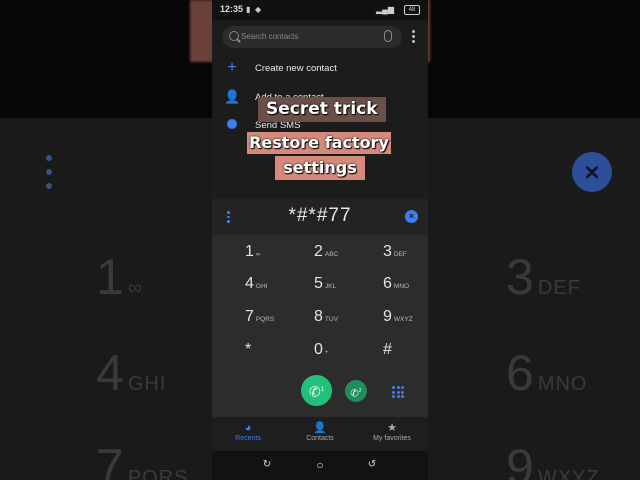 The image size is (640, 480). I want to click on message-icon, so click(232, 125).